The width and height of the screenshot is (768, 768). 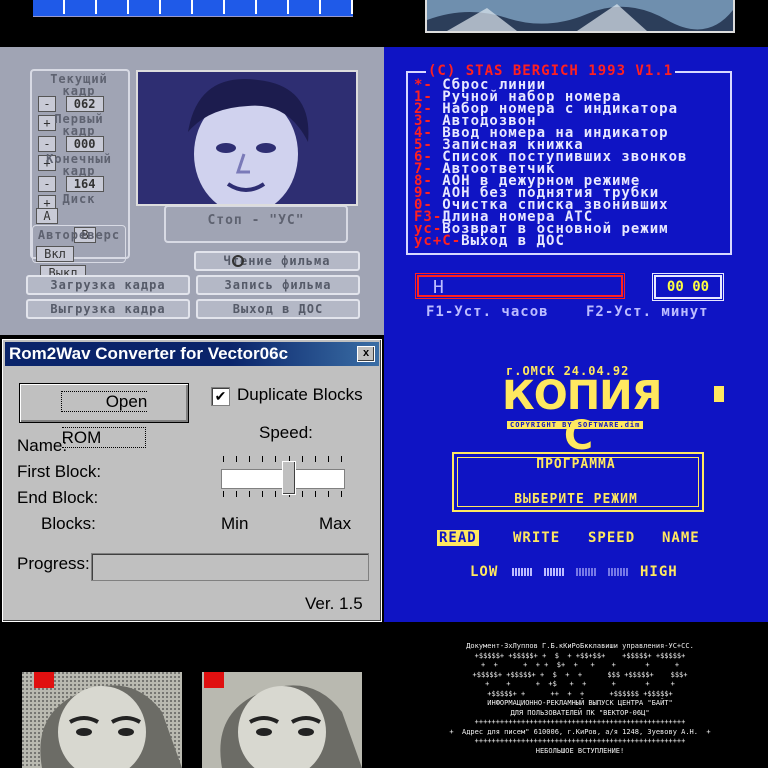 I want to click on write-film-button: Запись фильма, so click(x=278, y=285).